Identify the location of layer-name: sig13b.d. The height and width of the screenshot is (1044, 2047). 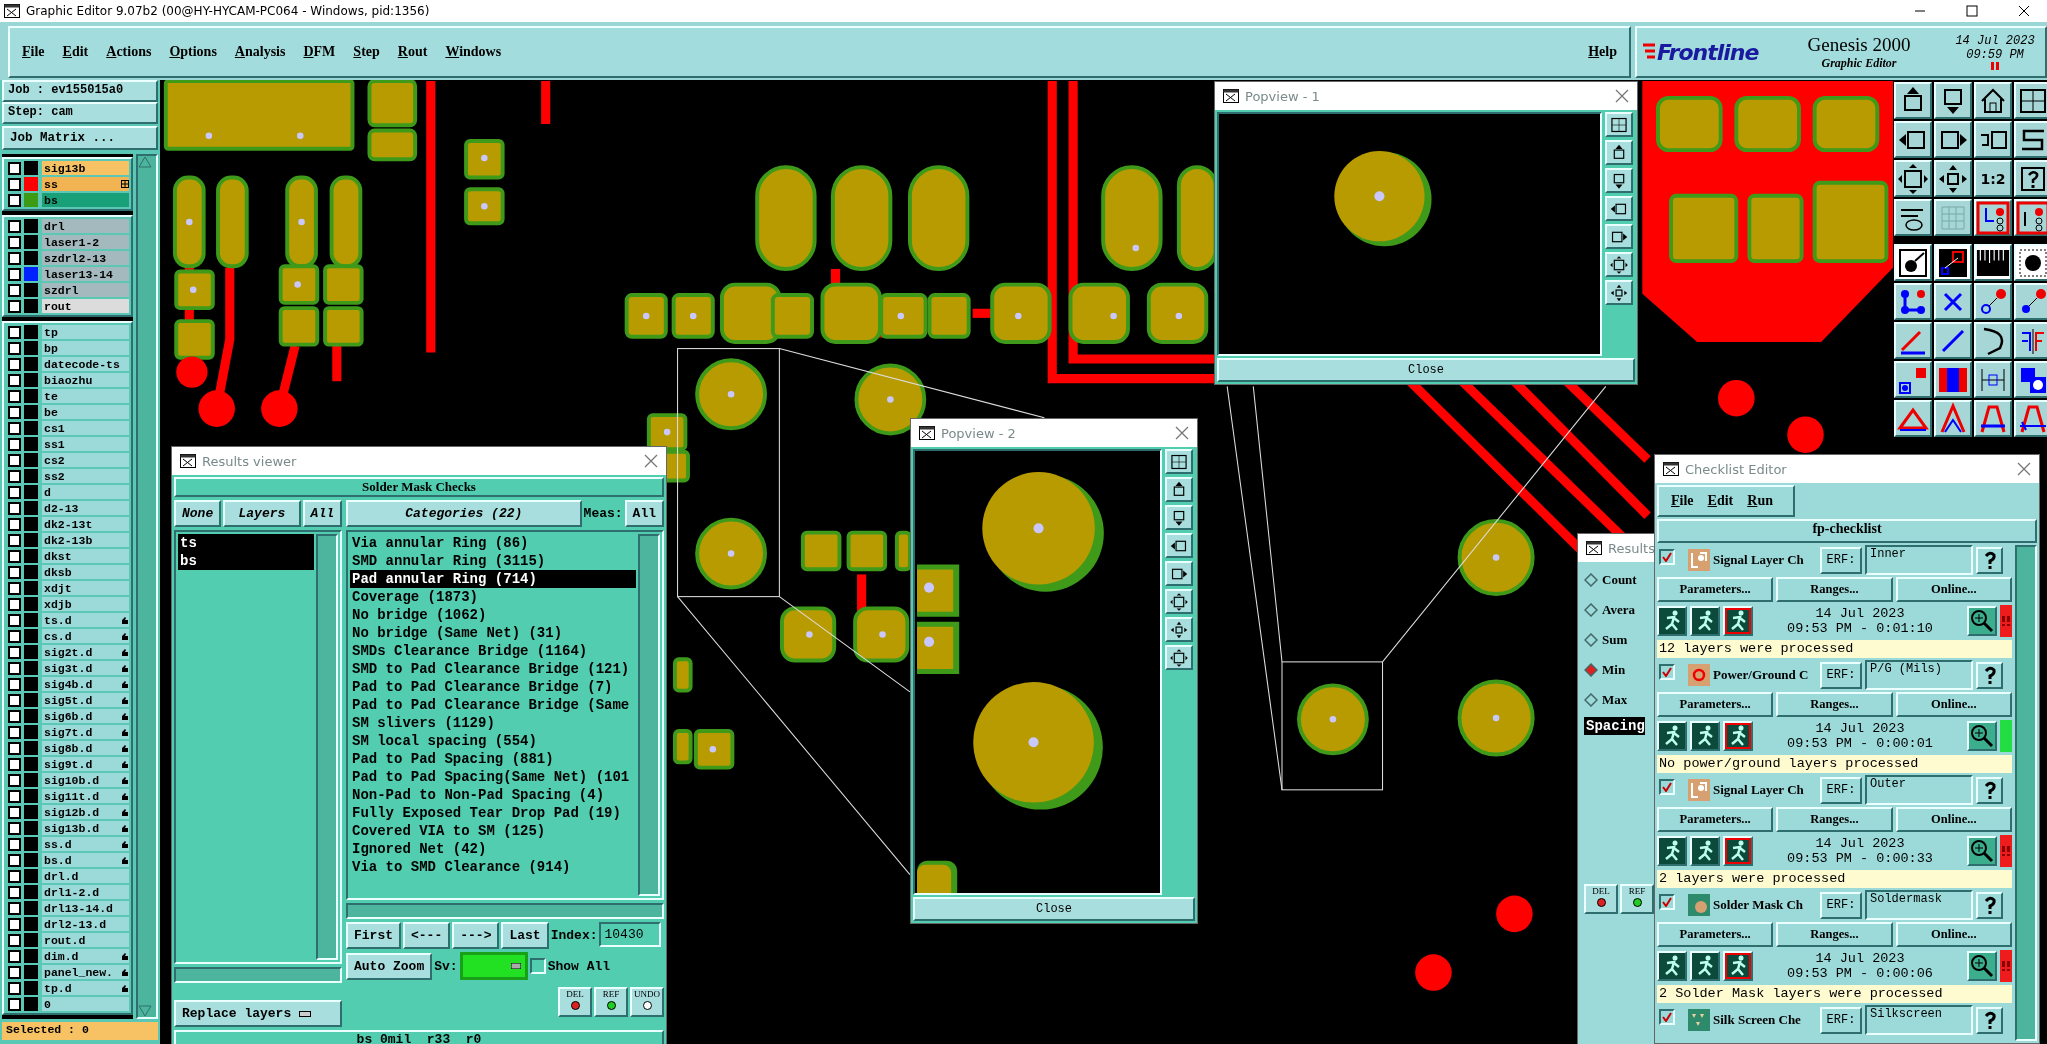
(85, 828).